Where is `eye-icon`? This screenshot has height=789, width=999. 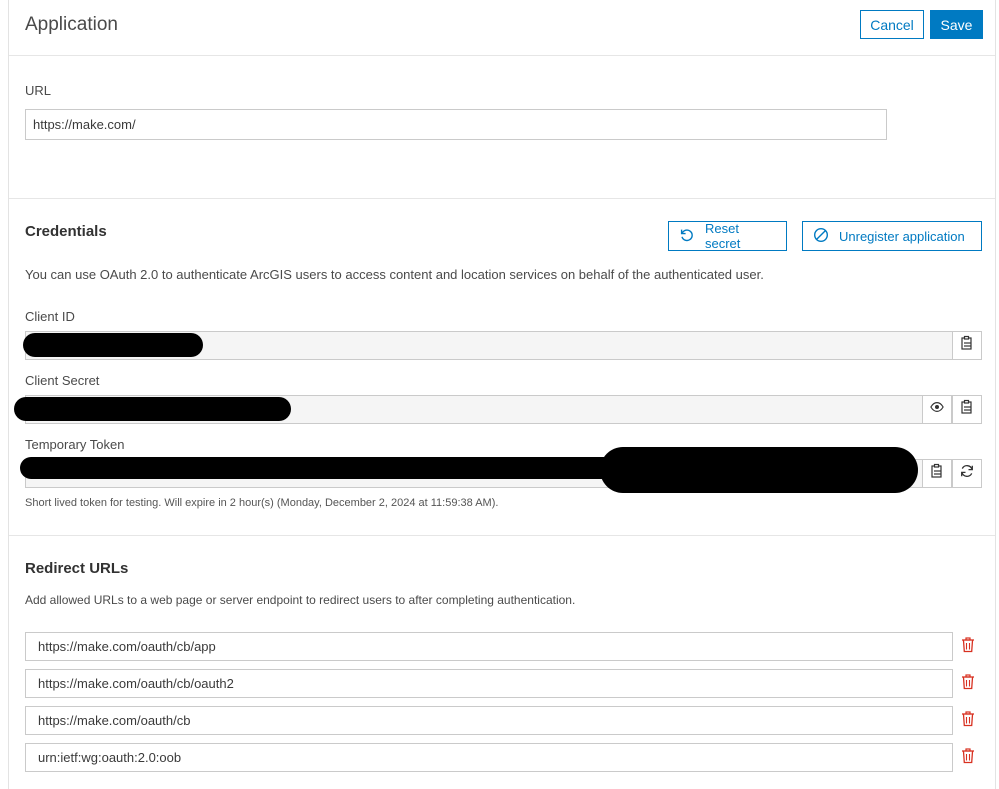
eye-icon is located at coordinates (937, 409).